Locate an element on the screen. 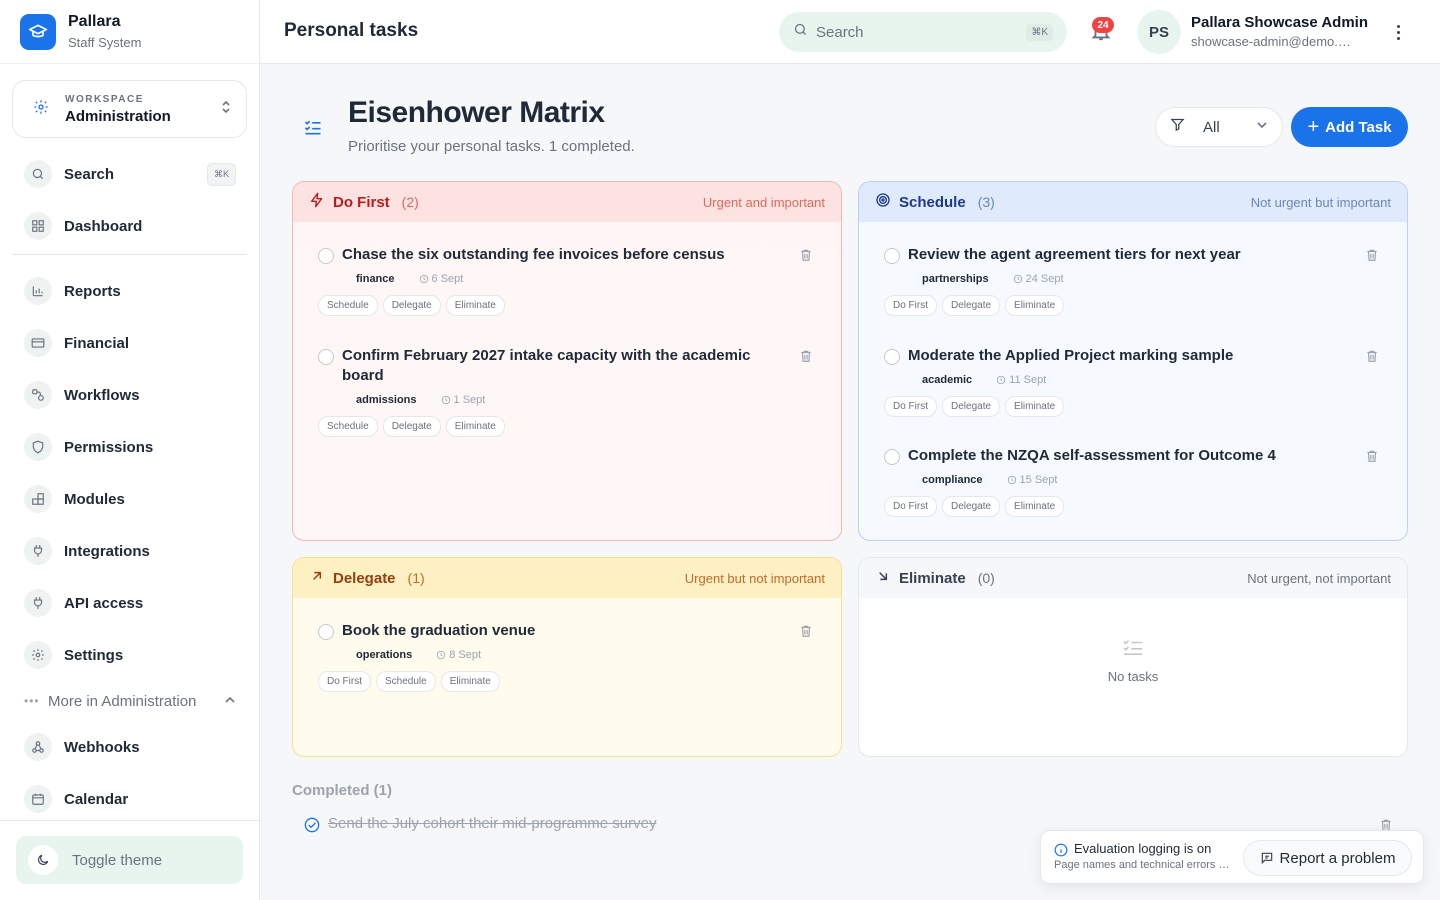 The image size is (1440, 900). task-tag: operations is located at coordinates (384, 655).